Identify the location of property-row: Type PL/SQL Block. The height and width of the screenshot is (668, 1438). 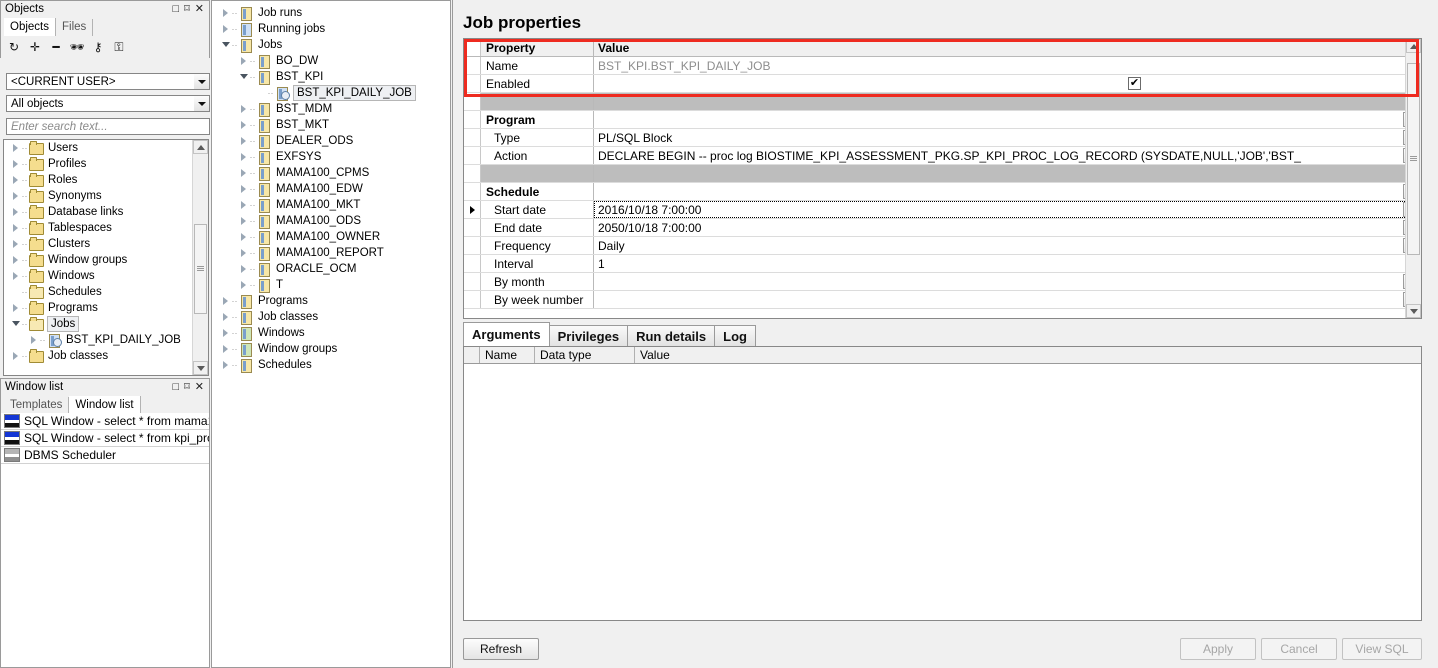
(942, 138).